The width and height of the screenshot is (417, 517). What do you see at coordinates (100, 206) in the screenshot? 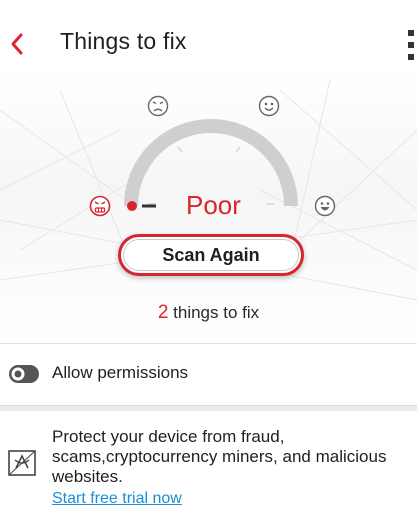
I see `angry-face-icon` at bounding box center [100, 206].